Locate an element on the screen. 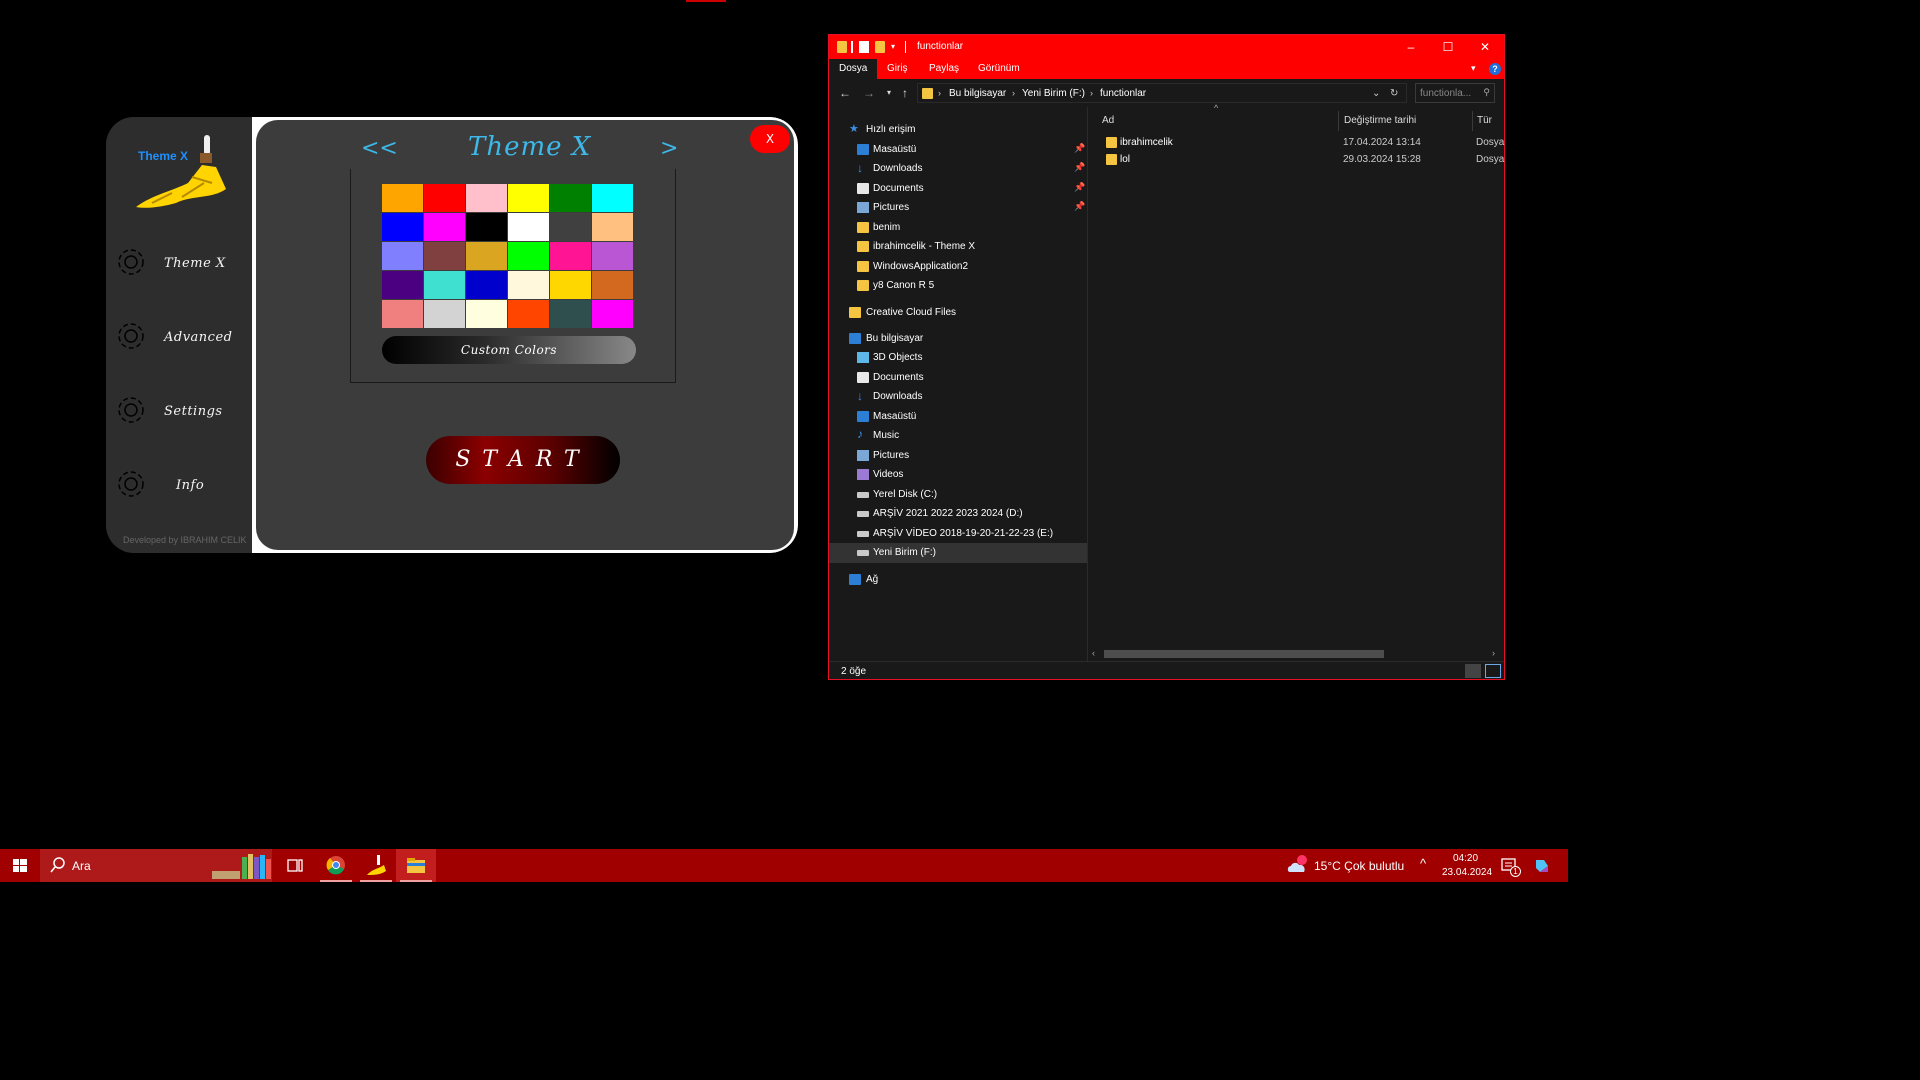 This screenshot has width=1920, height=1080. nav-pc-drive-d: ARŞİV 2021 2022 2023 2024 (D:) is located at coordinates (958, 514).